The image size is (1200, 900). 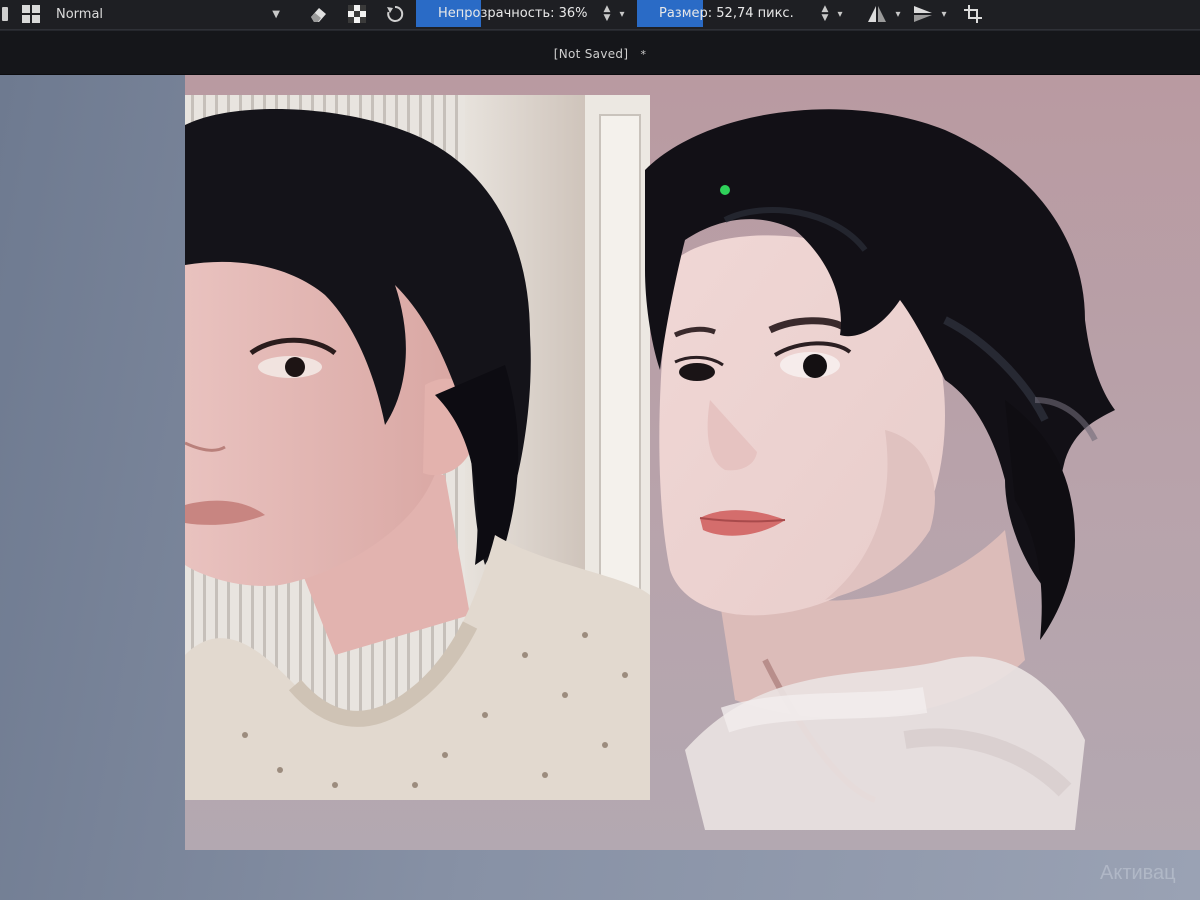 What do you see at coordinates (877, 14) in the screenshot?
I see `mirror-horizontal-icon` at bounding box center [877, 14].